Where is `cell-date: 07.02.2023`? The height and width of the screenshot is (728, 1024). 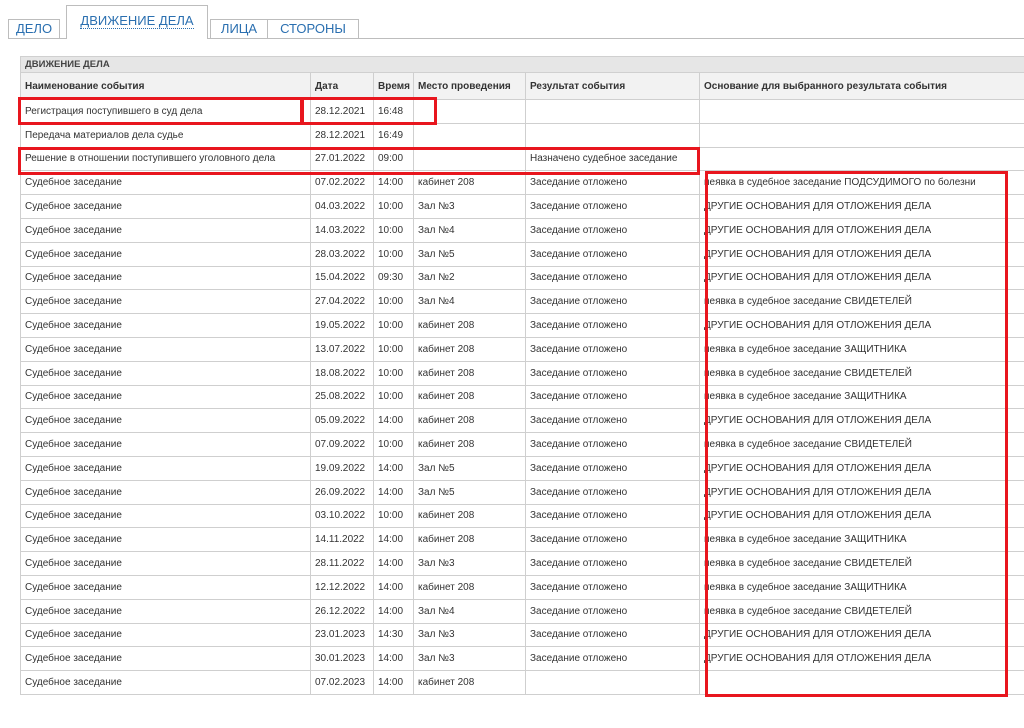 cell-date: 07.02.2023 is located at coordinates (342, 682).